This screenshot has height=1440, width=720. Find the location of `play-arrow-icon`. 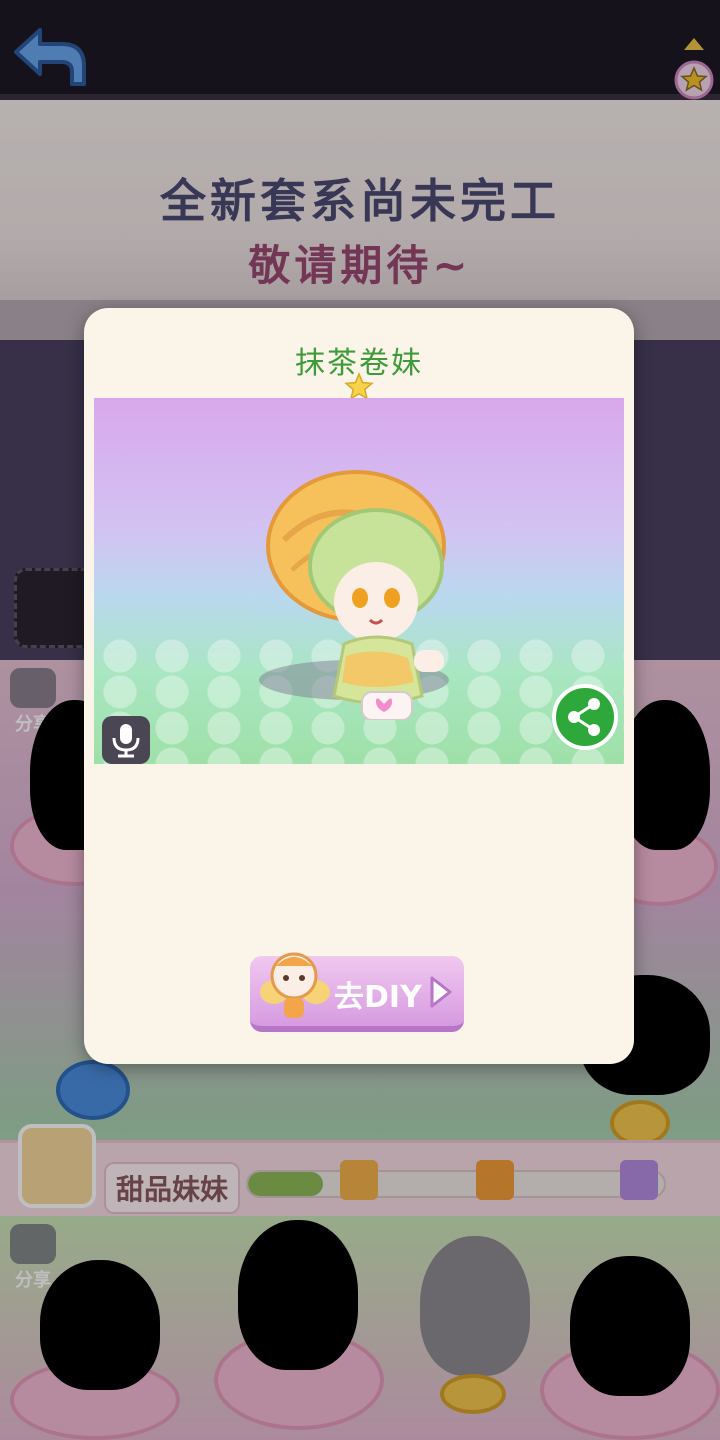

play-arrow-icon is located at coordinates (441, 992).